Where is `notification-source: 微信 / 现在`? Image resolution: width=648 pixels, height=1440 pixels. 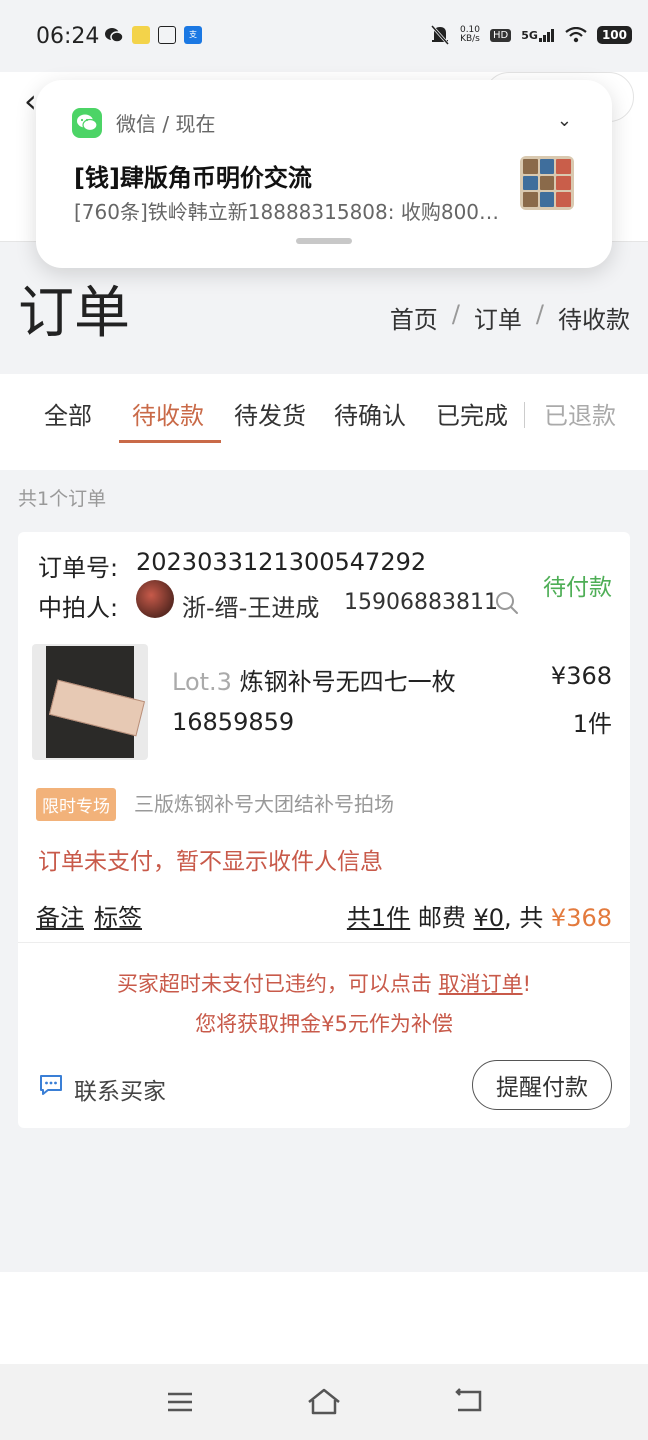 notification-source: 微信 / 现在 is located at coordinates (166, 124).